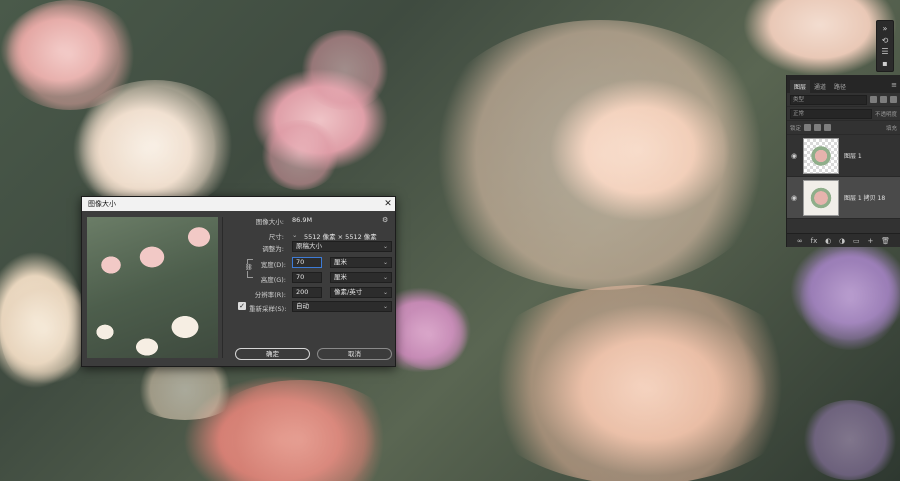  I want to click on resolution-input: 200, so click(307, 292).